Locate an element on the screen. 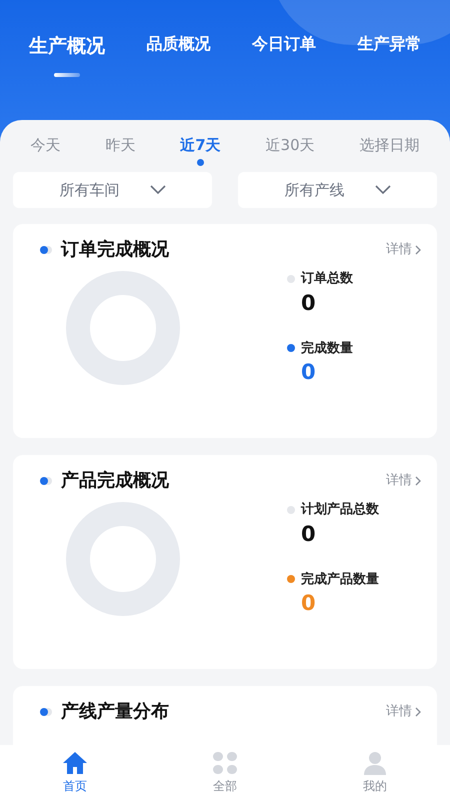  date-tab: 选择日期 is located at coordinates (390, 145).